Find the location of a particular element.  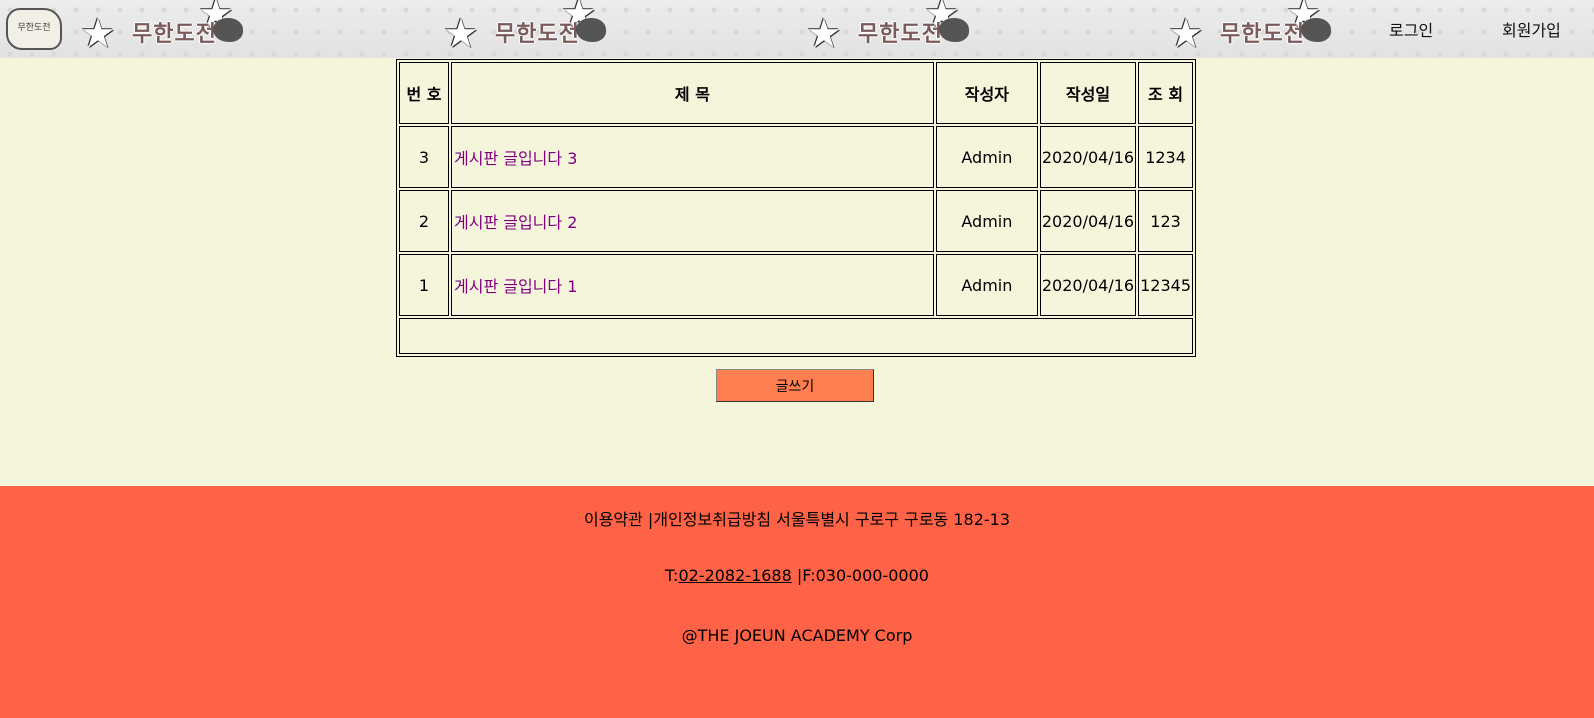

post-number: 3 is located at coordinates (424, 157).